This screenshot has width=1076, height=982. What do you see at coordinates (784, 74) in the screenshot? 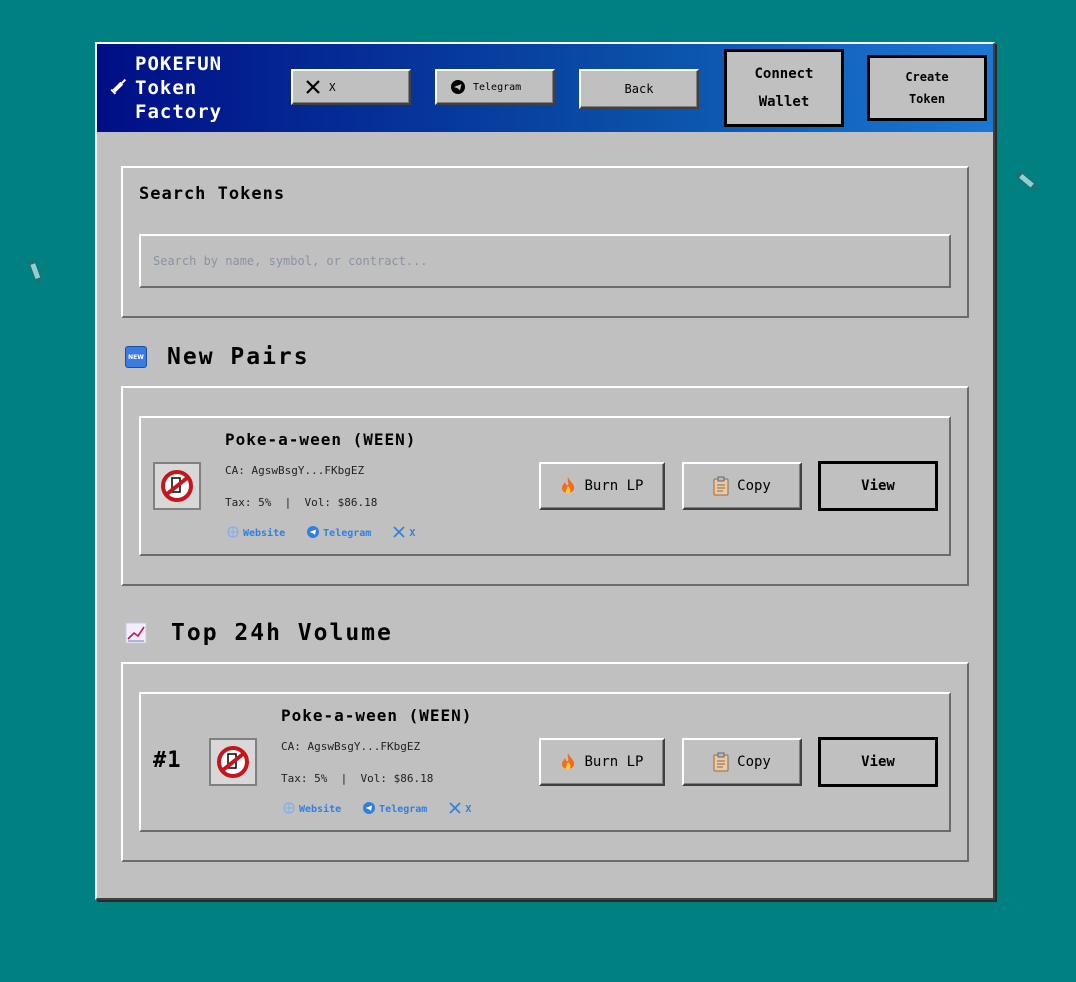
I see `connect-wallet-label: Connect` at bounding box center [784, 74].